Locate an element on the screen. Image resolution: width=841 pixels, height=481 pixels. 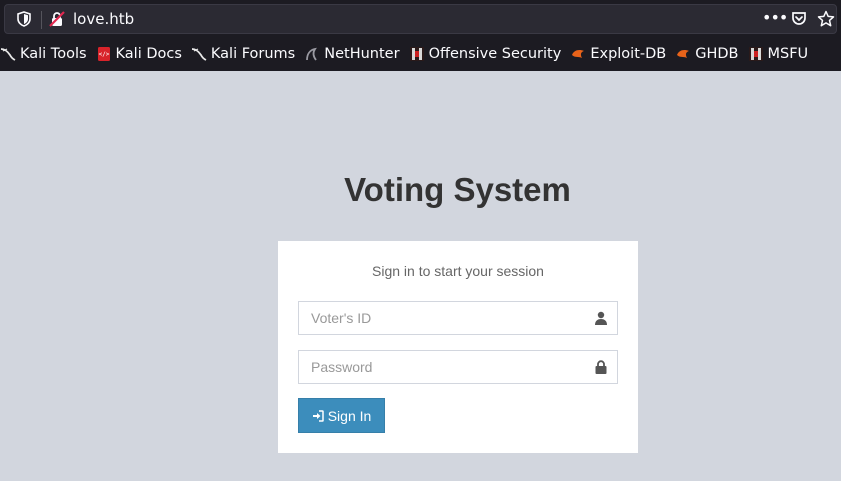
password-field is located at coordinates (458, 367).